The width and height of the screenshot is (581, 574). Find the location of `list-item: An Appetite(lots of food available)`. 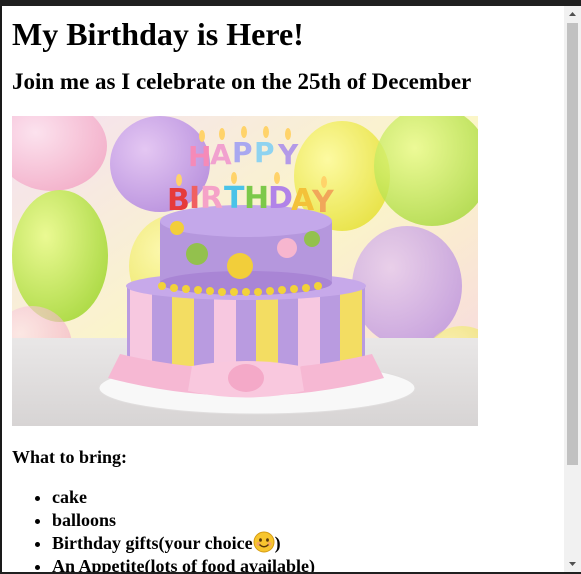

list-item: An Appetite(lots of food available) is located at coordinates (304, 564).